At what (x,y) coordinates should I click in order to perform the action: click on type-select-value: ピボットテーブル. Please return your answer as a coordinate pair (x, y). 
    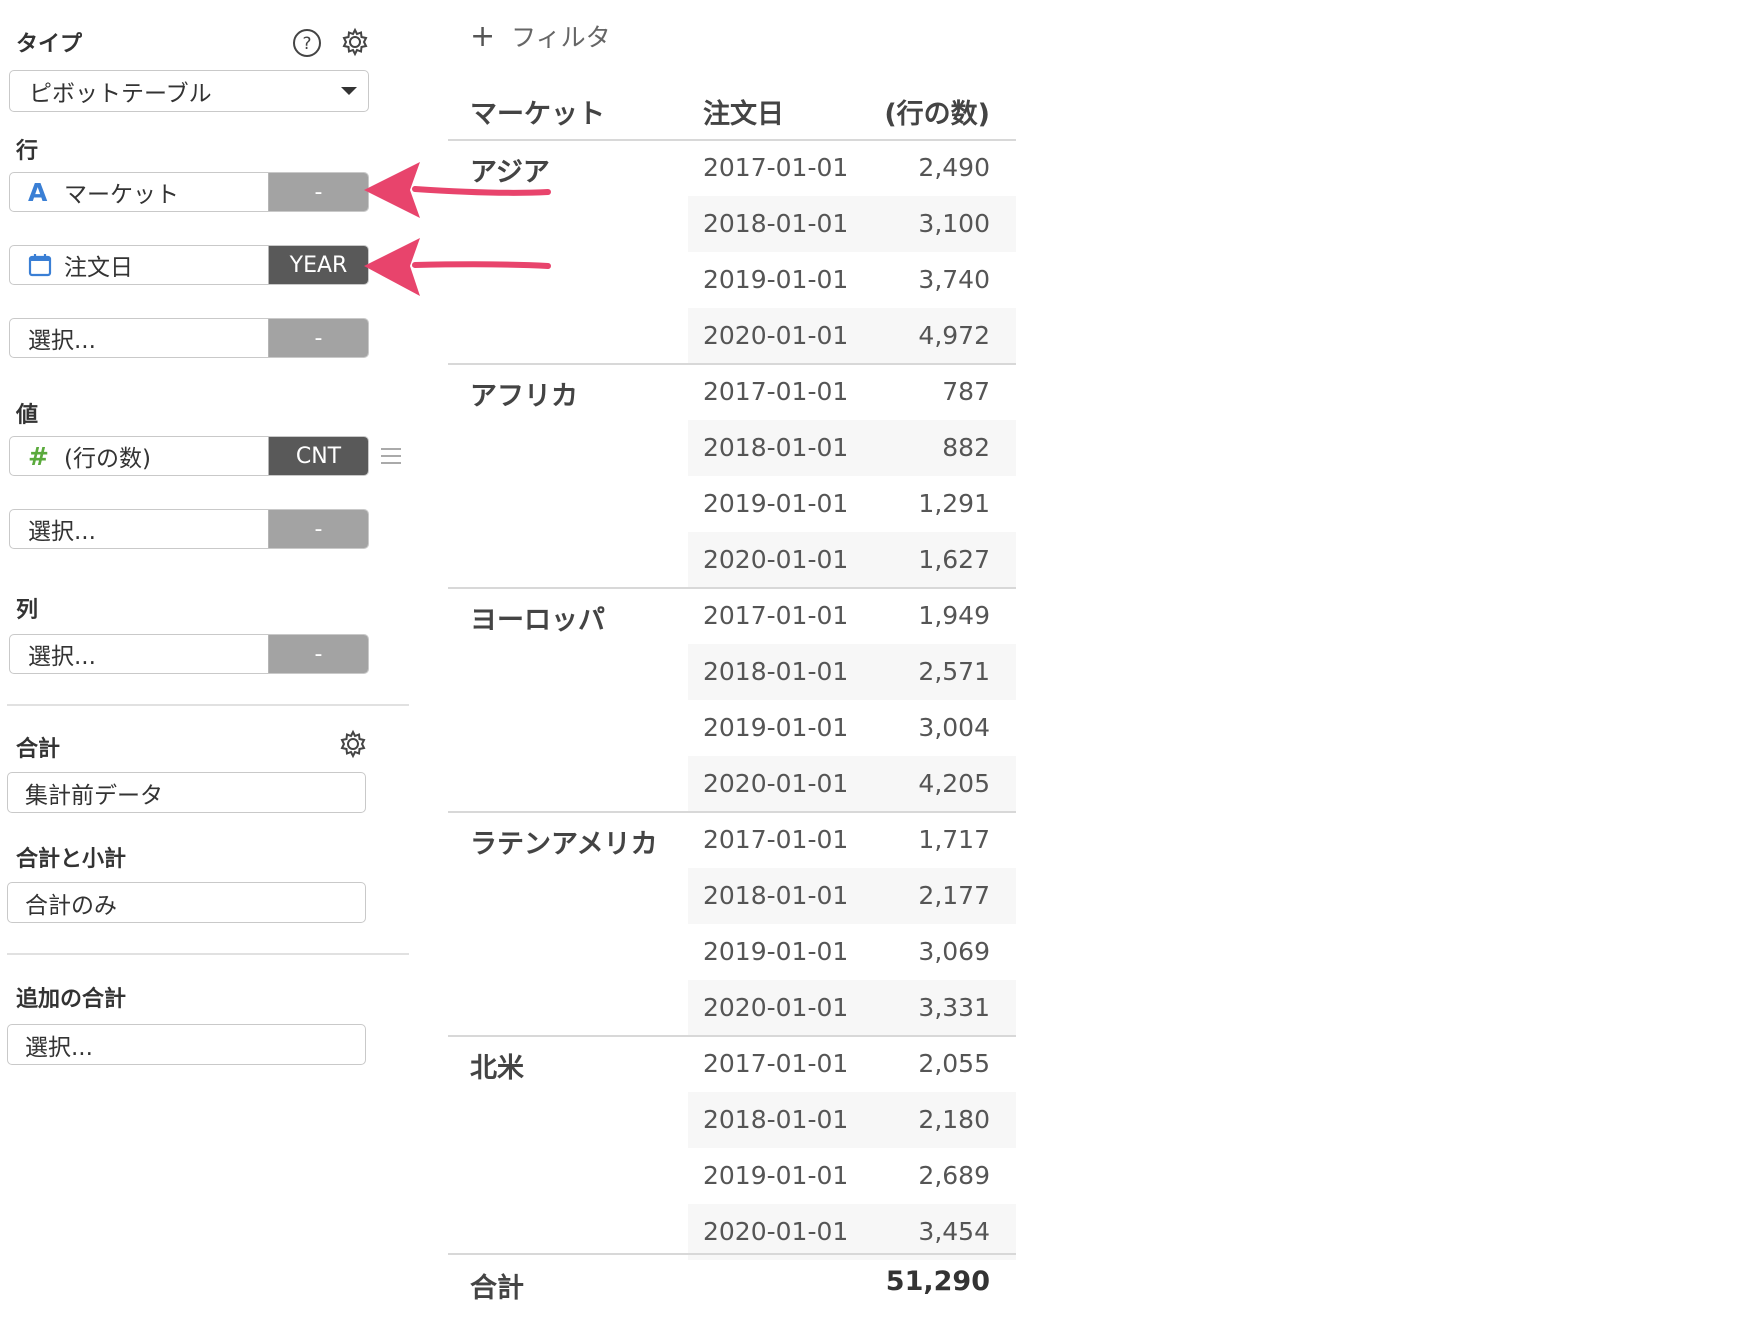
    Looking at the image, I should click on (120, 94).